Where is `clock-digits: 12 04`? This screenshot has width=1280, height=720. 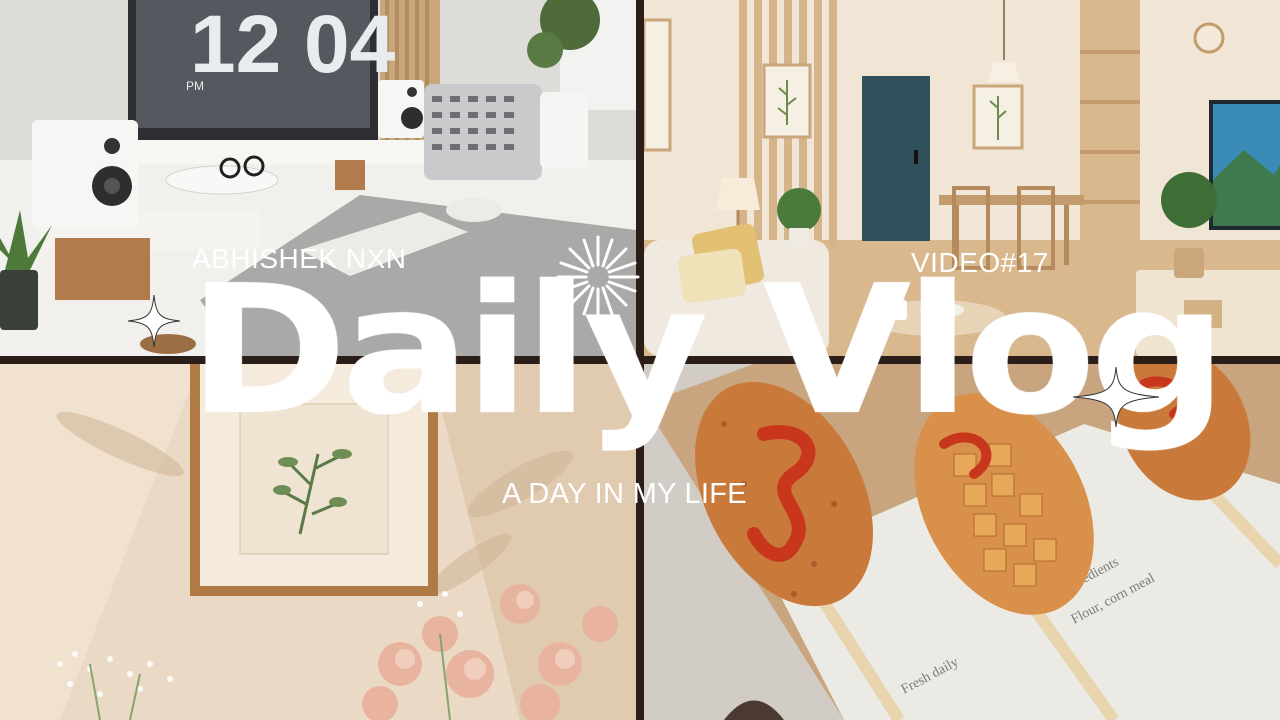 clock-digits: 12 04 is located at coordinates (293, 45).